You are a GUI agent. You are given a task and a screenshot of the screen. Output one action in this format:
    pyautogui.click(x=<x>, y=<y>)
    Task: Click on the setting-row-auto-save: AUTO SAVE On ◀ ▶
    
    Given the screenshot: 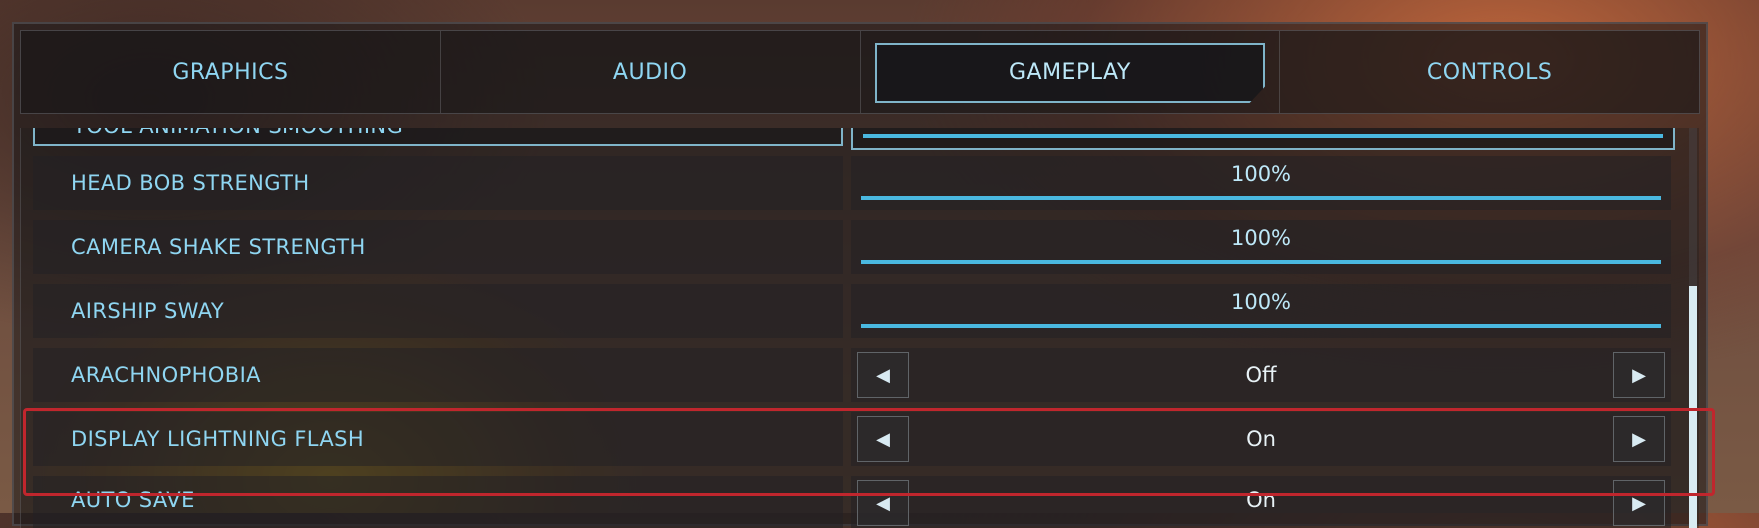 What is the action you would take?
    pyautogui.click(x=852, y=502)
    